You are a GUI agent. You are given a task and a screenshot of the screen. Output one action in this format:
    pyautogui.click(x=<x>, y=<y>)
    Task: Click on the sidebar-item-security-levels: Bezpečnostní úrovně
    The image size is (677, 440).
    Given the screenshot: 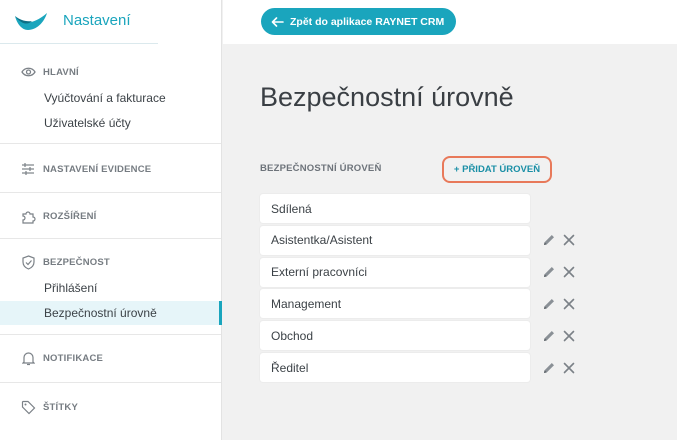 What is the action you would take?
    pyautogui.click(x=111, y=313)
    